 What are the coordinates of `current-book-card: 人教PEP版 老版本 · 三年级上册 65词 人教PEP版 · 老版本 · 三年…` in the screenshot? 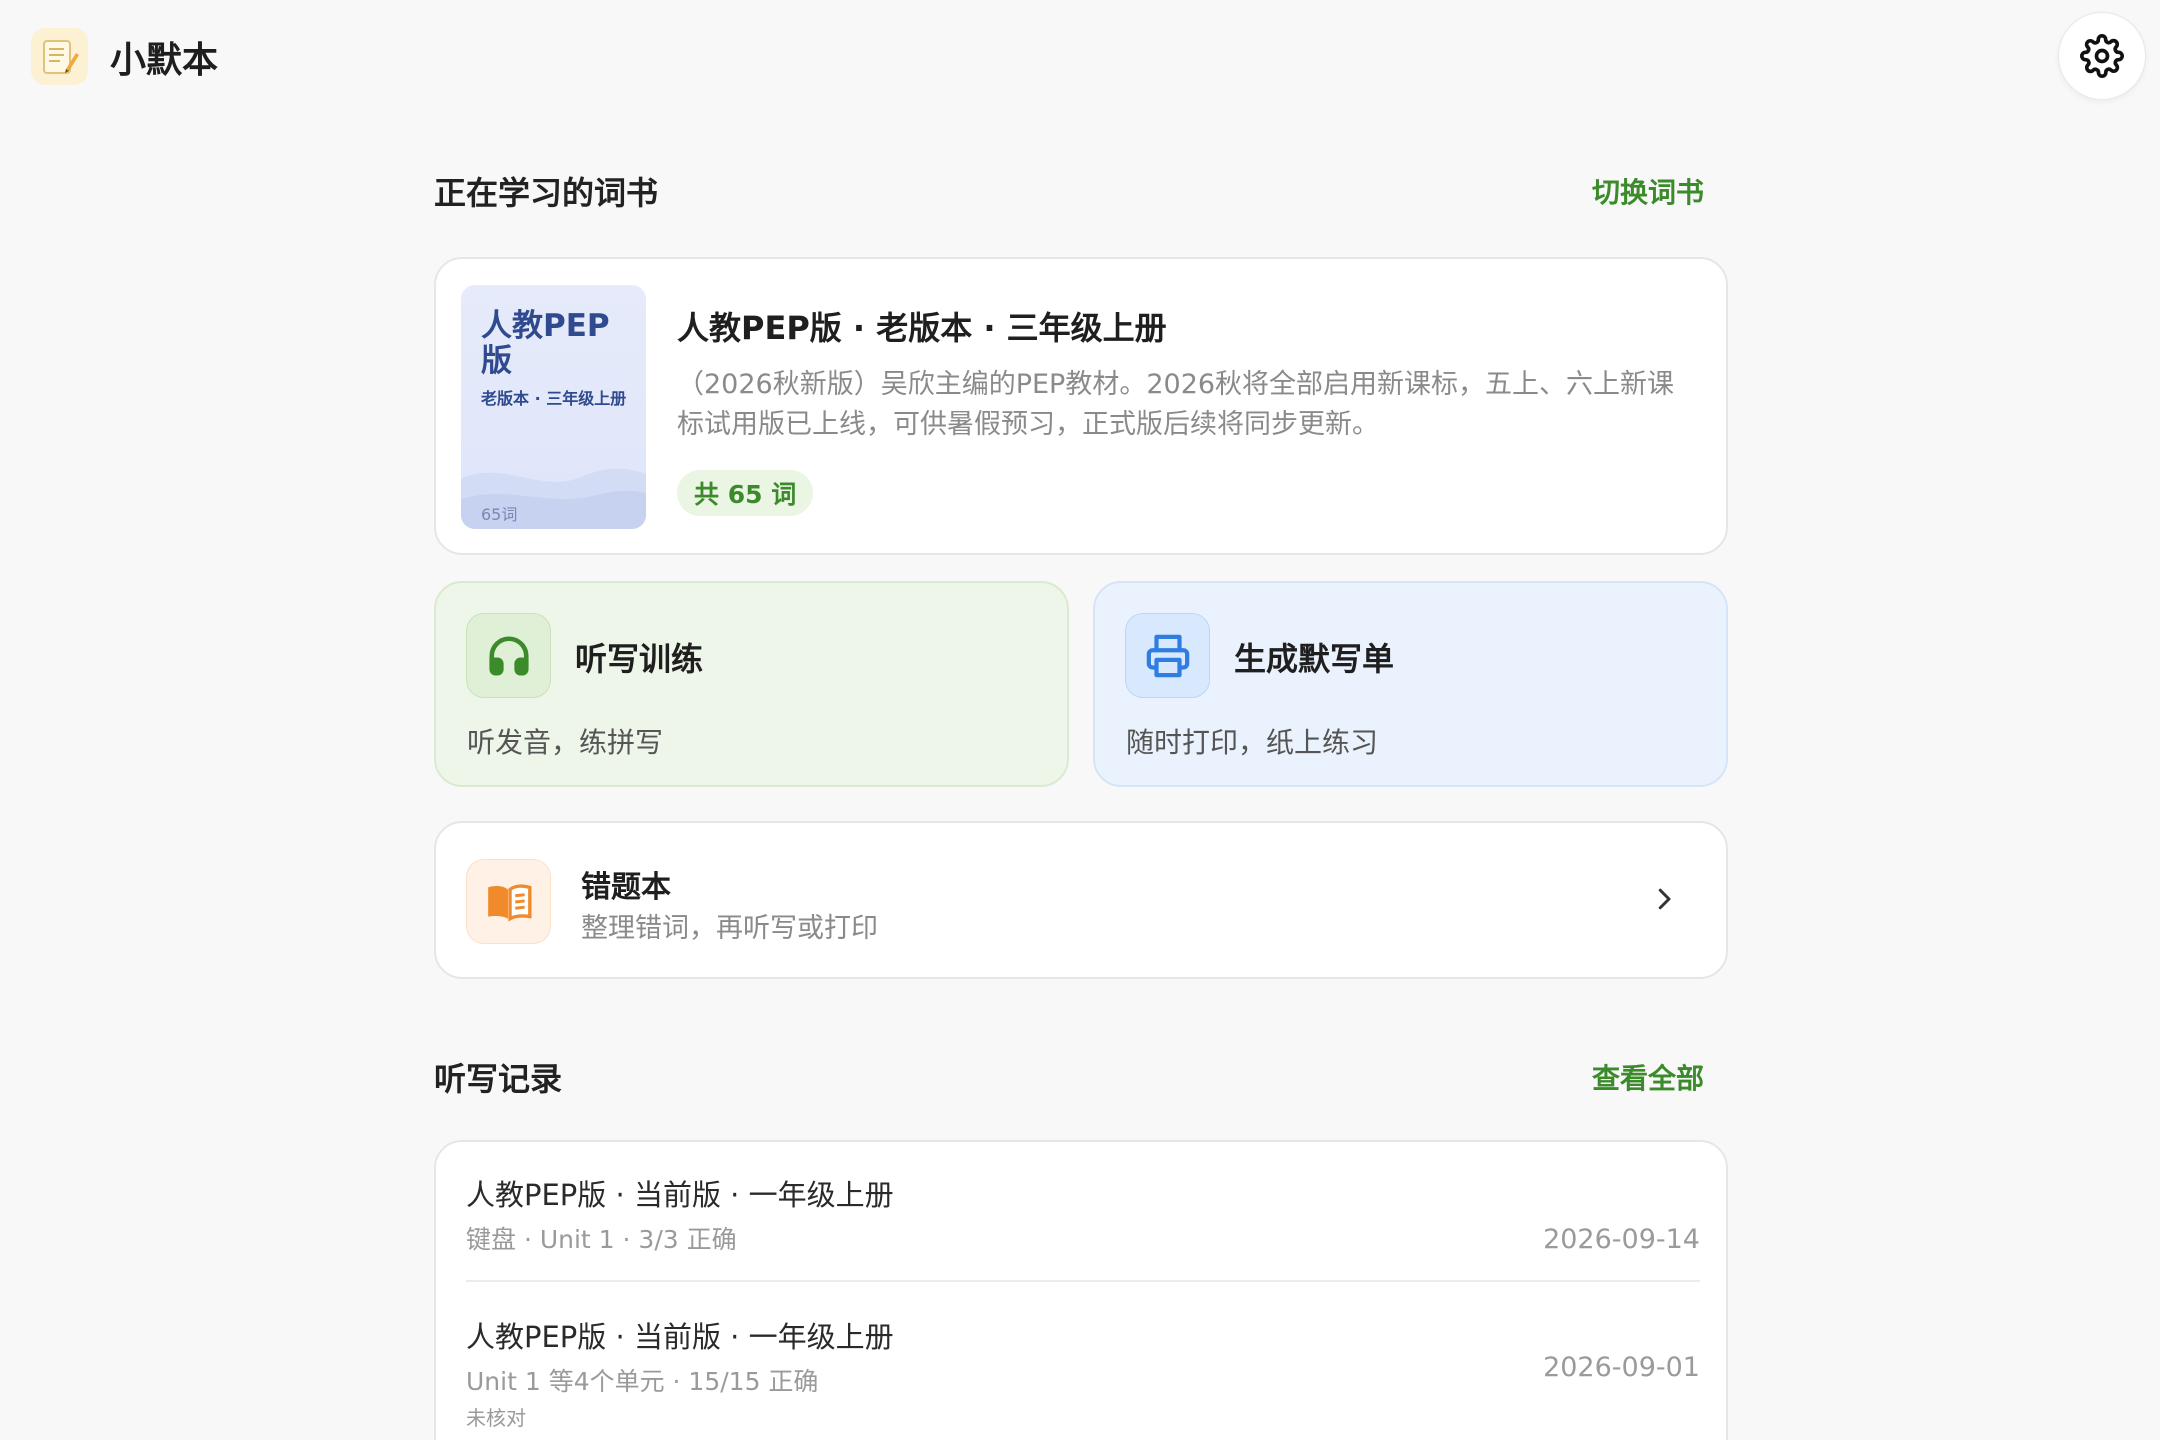 It's located at (1081, 406).